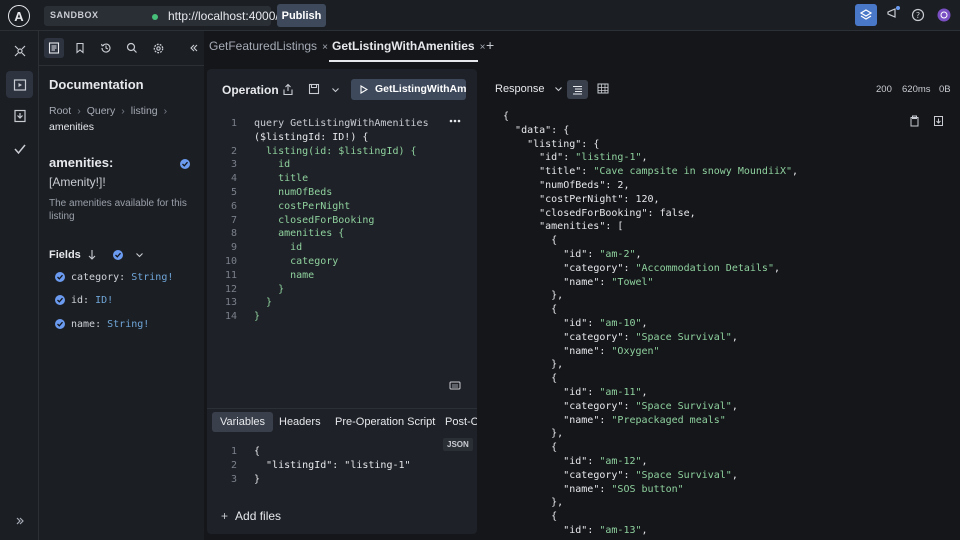  Describe the element at coordinates (233, 479) in the screenshot. I see `line-number: 3` at that location.